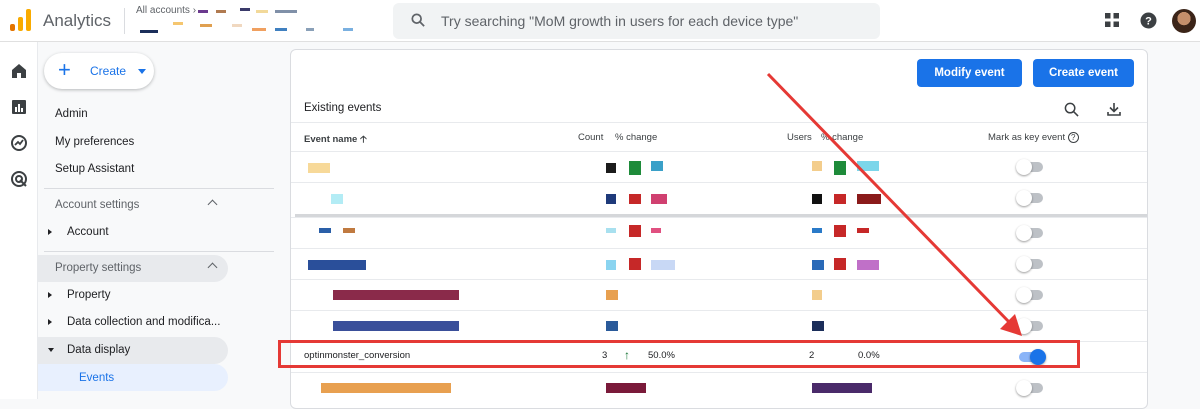 Image resolution: width=1200 pixels, height=409 pixels. I want to click on reports-icon, so click(19, 107).